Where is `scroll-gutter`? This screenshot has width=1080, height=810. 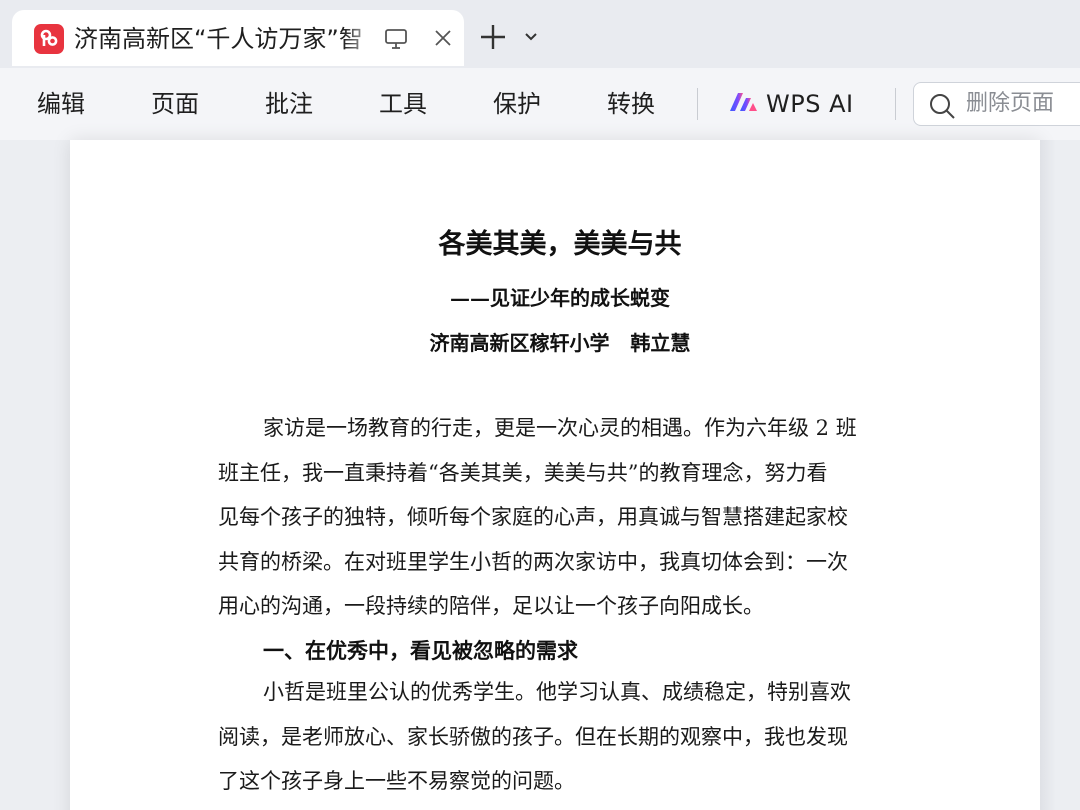 scroll-gutter is located at coordinates (1060, 475).